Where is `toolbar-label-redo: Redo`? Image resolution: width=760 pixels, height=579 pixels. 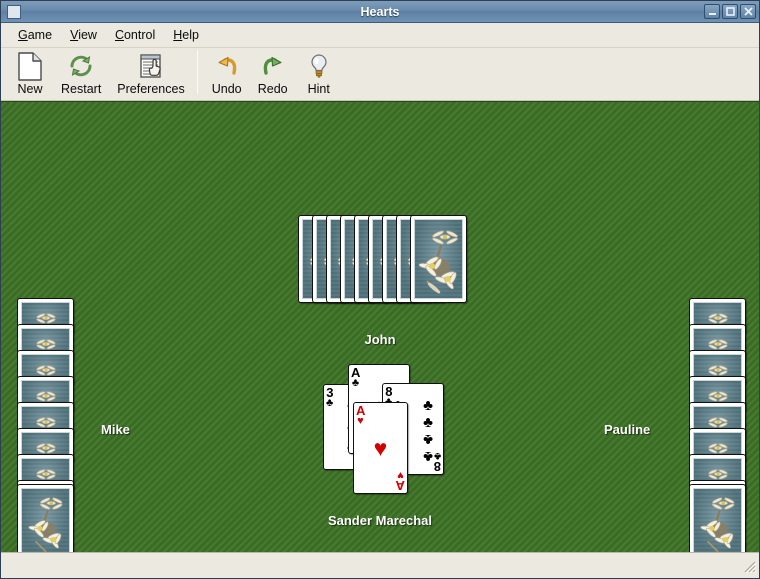
toolbar-label-redo: Redo is located at coordinates (272, 89).